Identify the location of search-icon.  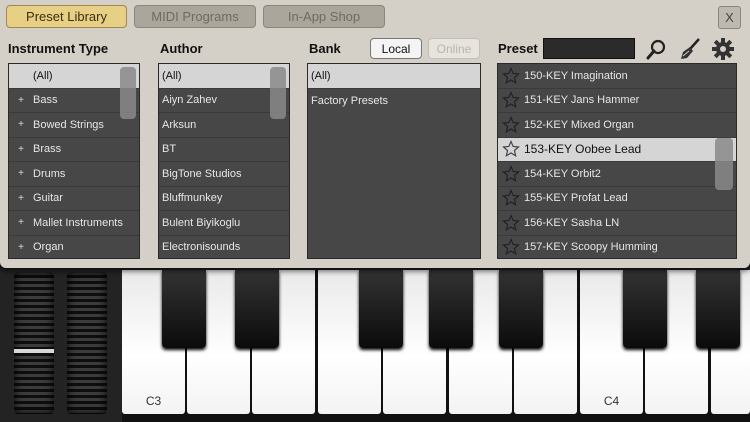
(657, 49).